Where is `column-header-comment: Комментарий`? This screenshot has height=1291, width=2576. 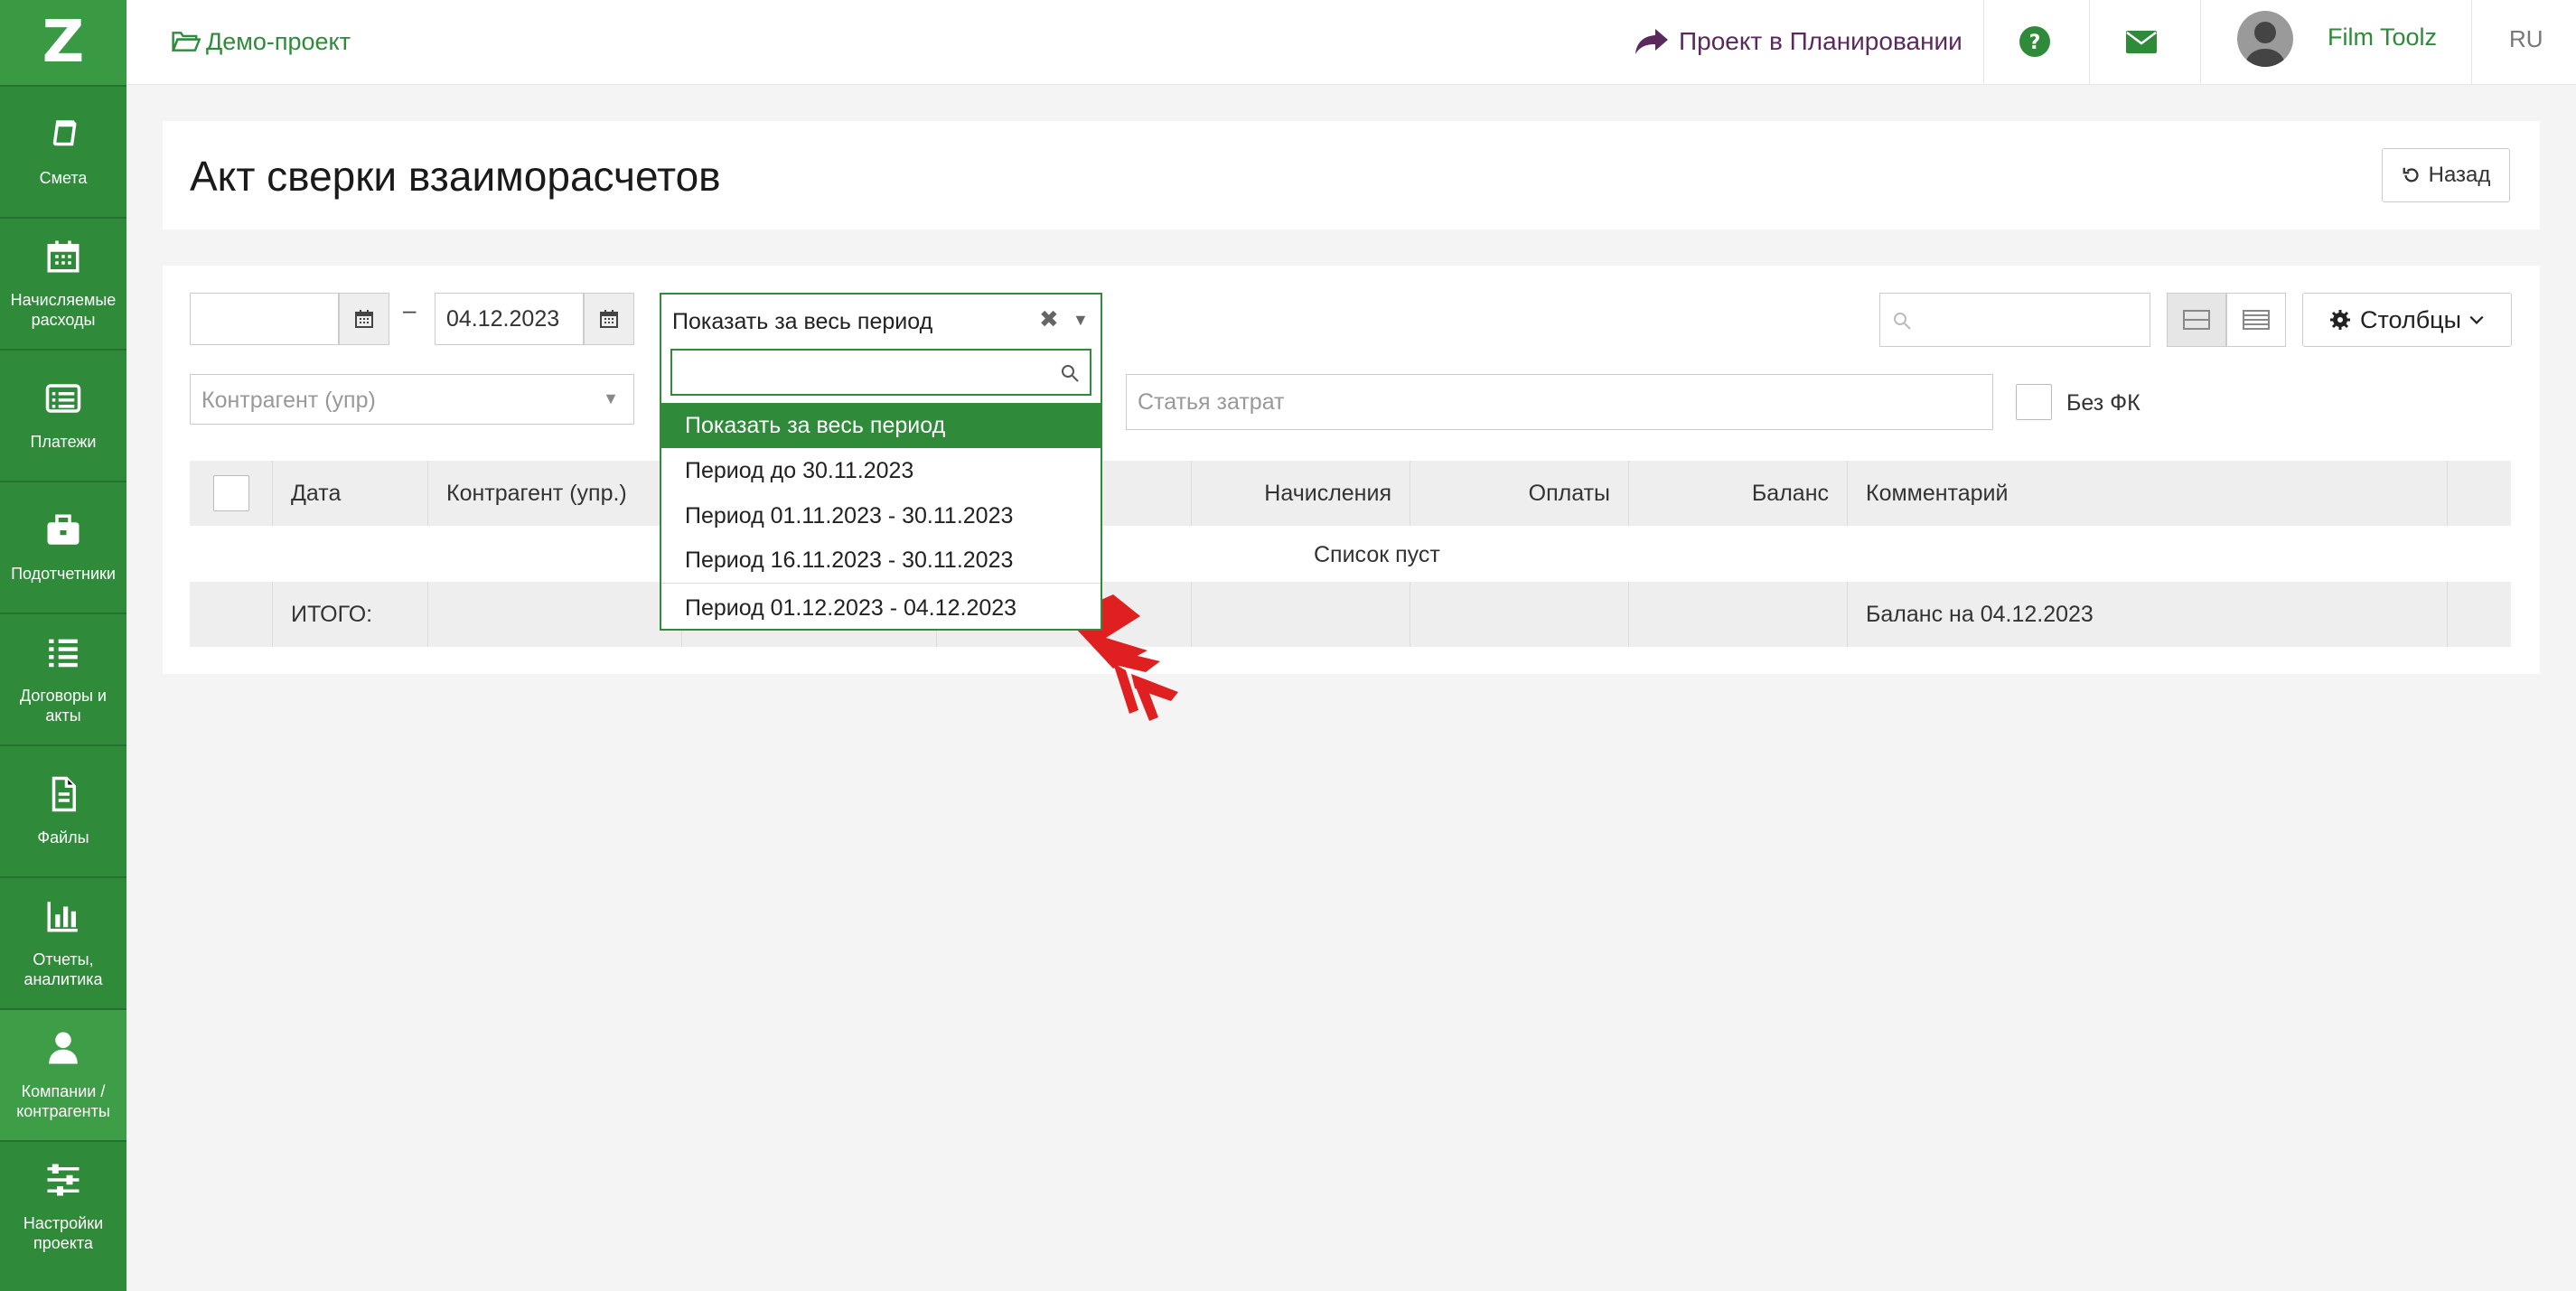
column-header-comment: Комментарий is located at coordinates (2148, 493).